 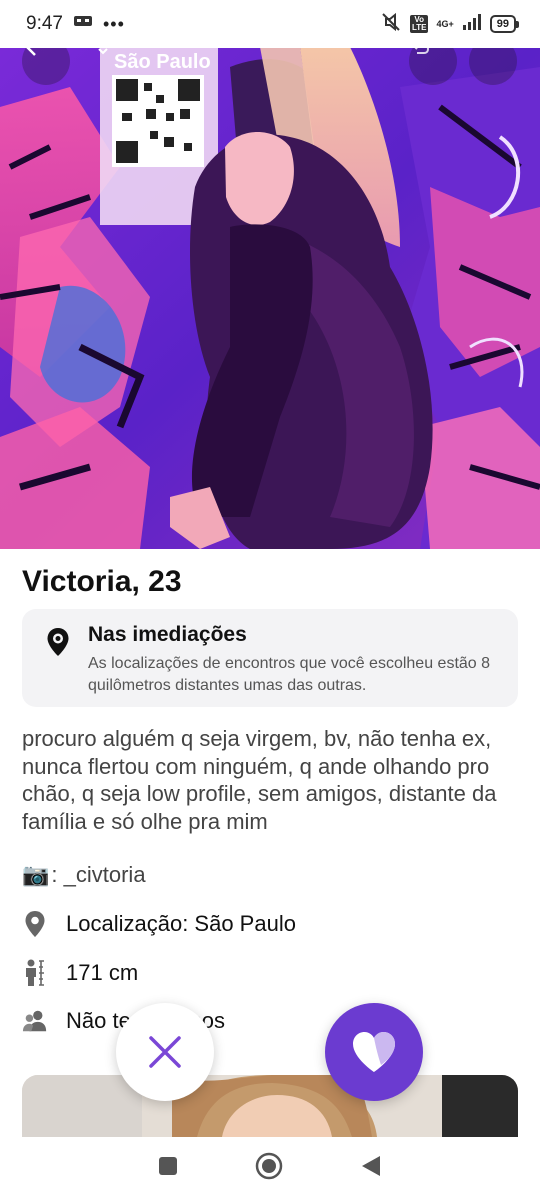 I want to click on status-time: 9:47, so click(x=44, y=23).